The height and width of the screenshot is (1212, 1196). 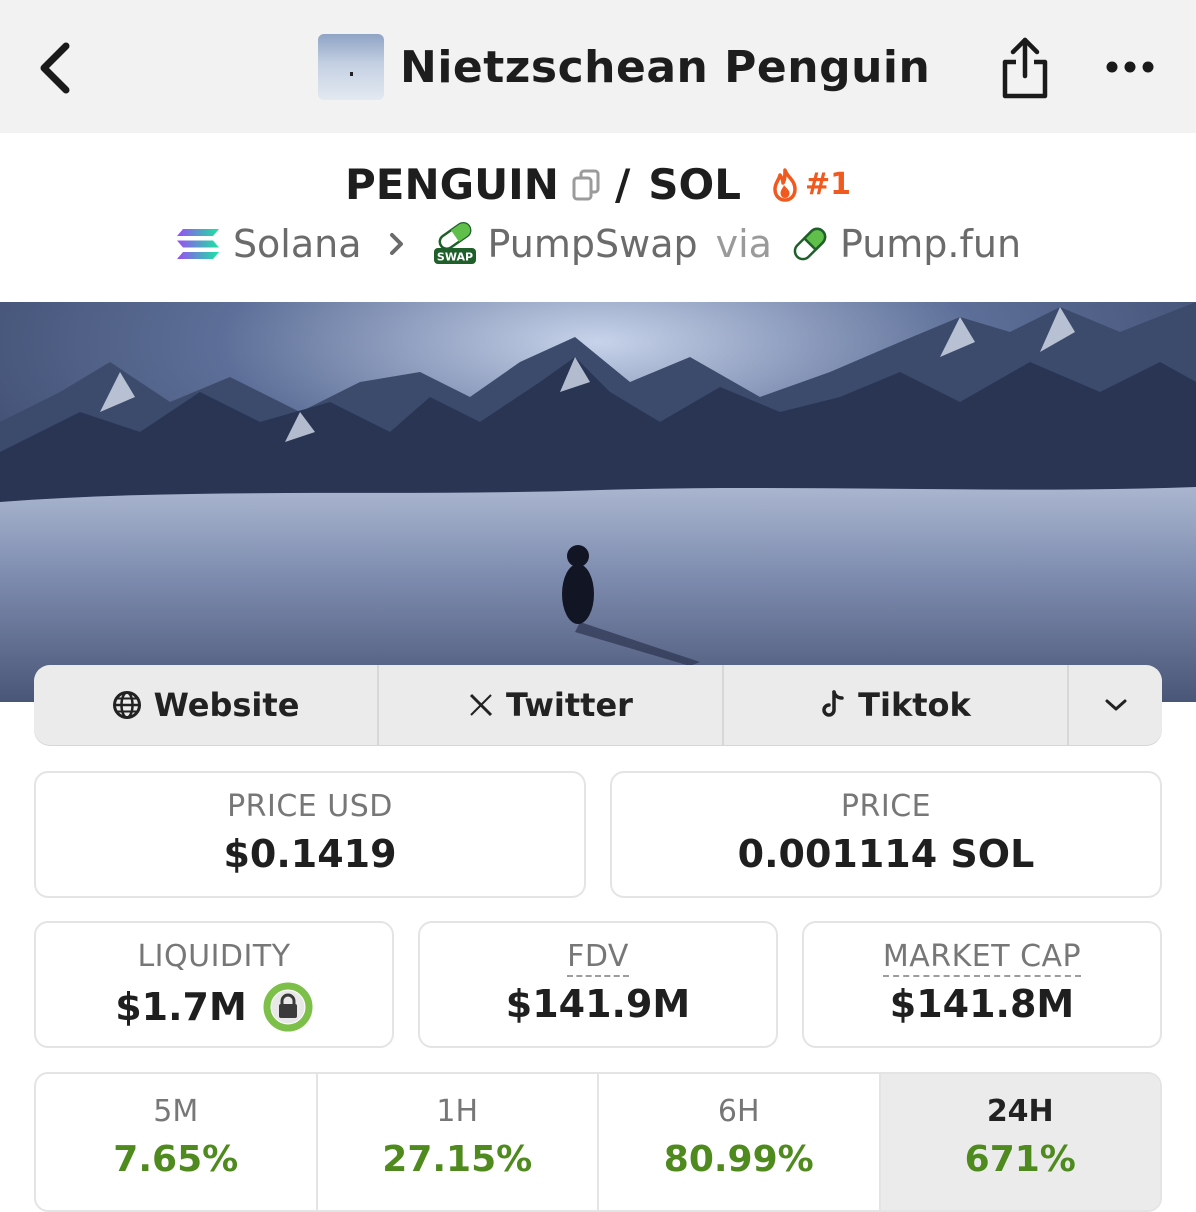 What do you see at coordinates (288, 1007) in the screenshot?
I see `lock-icon` at bounding box center [288, 1007].